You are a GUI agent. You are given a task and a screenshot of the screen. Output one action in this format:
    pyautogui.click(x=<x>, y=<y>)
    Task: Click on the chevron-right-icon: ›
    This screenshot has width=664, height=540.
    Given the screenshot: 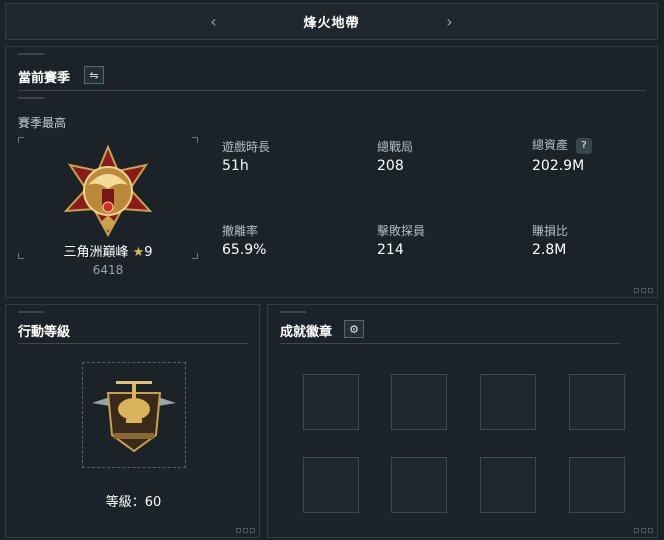 What is the action you would take?
    pyautogui.click(x=450, y=21)
    